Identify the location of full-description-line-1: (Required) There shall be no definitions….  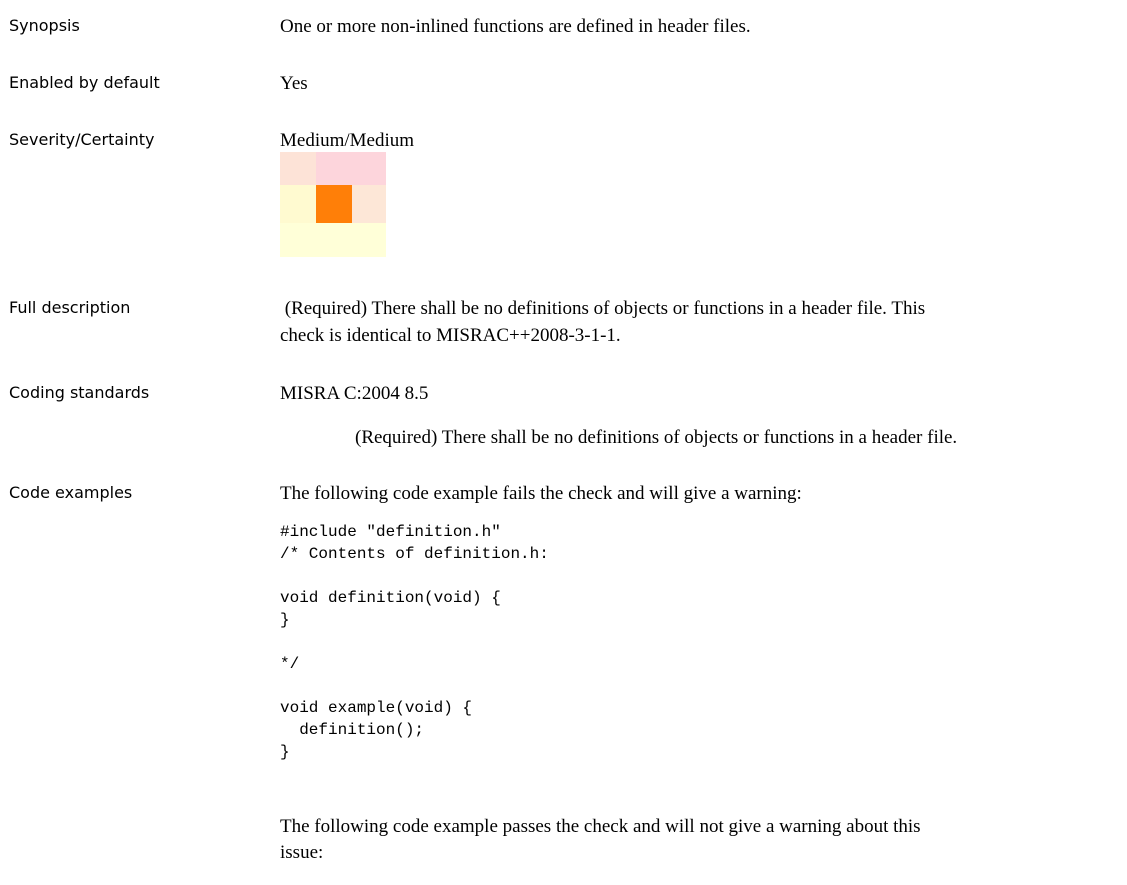
(603, 308).